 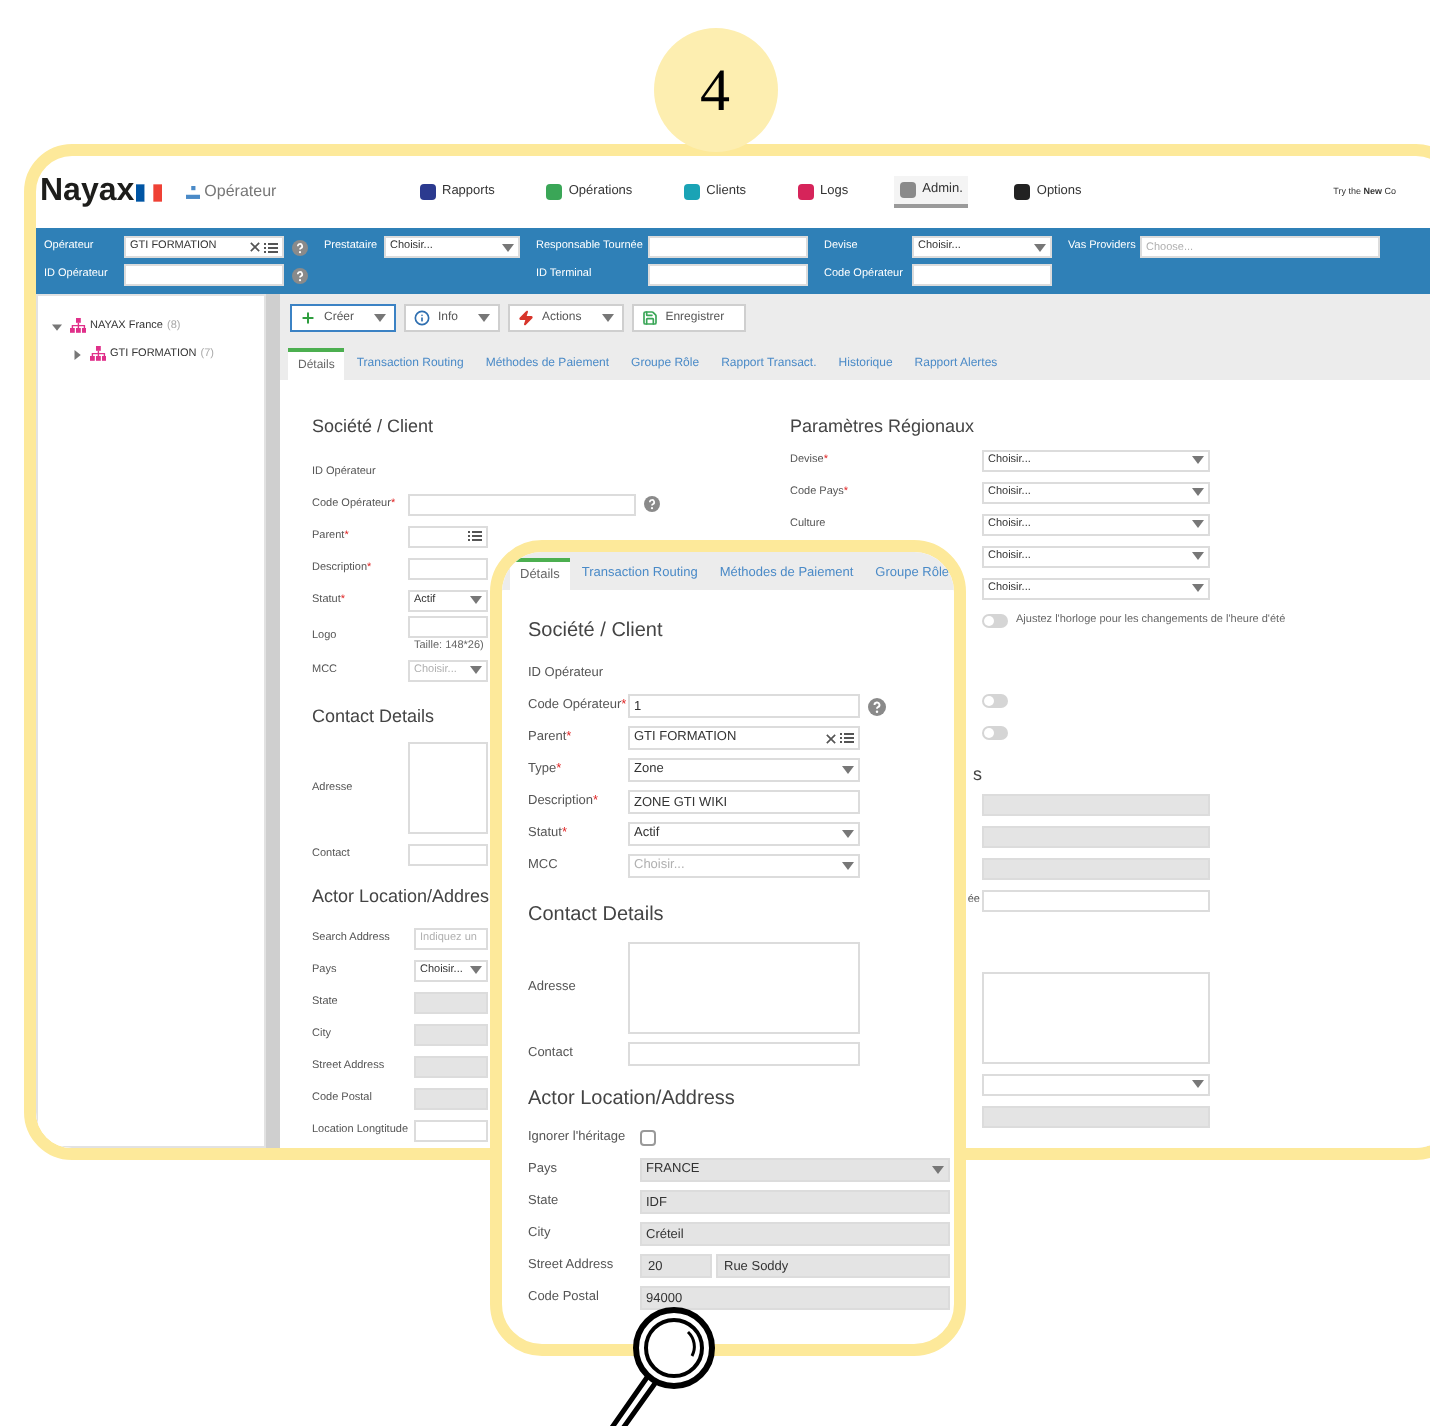 What do you see at coordinates (526, 318) in the screenshot?
I see `lightning-icon` at bounding box center [526, 318].